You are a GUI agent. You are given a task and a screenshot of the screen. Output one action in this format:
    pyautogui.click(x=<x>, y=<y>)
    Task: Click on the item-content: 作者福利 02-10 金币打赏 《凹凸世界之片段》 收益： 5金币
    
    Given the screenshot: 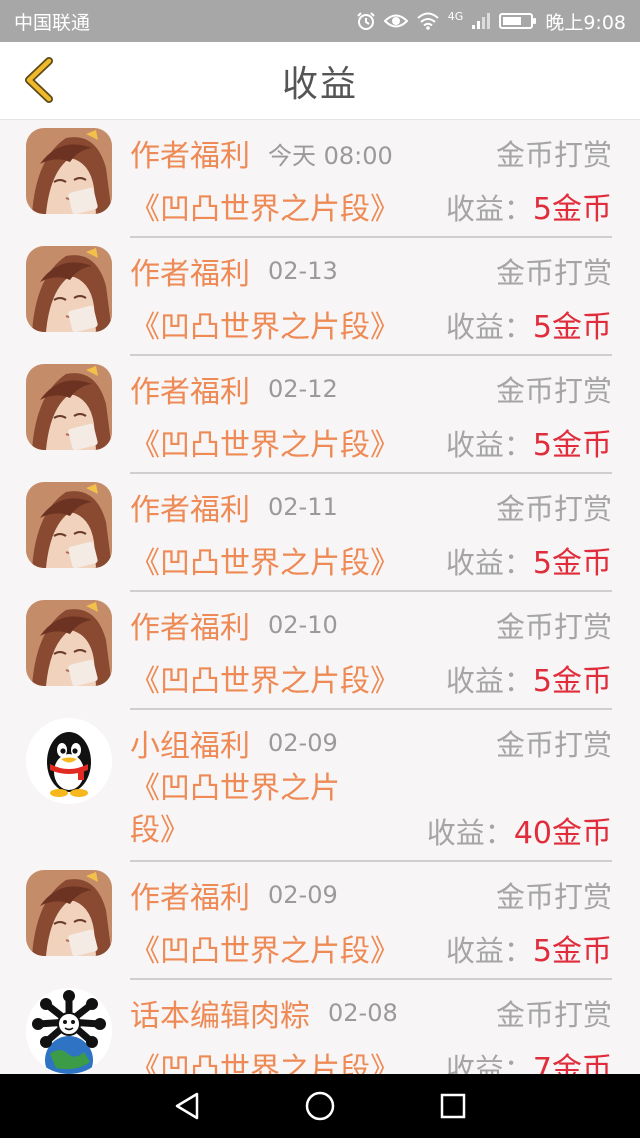 What is the action you would take?
    pyautogui.click(x=371, y=655)
    